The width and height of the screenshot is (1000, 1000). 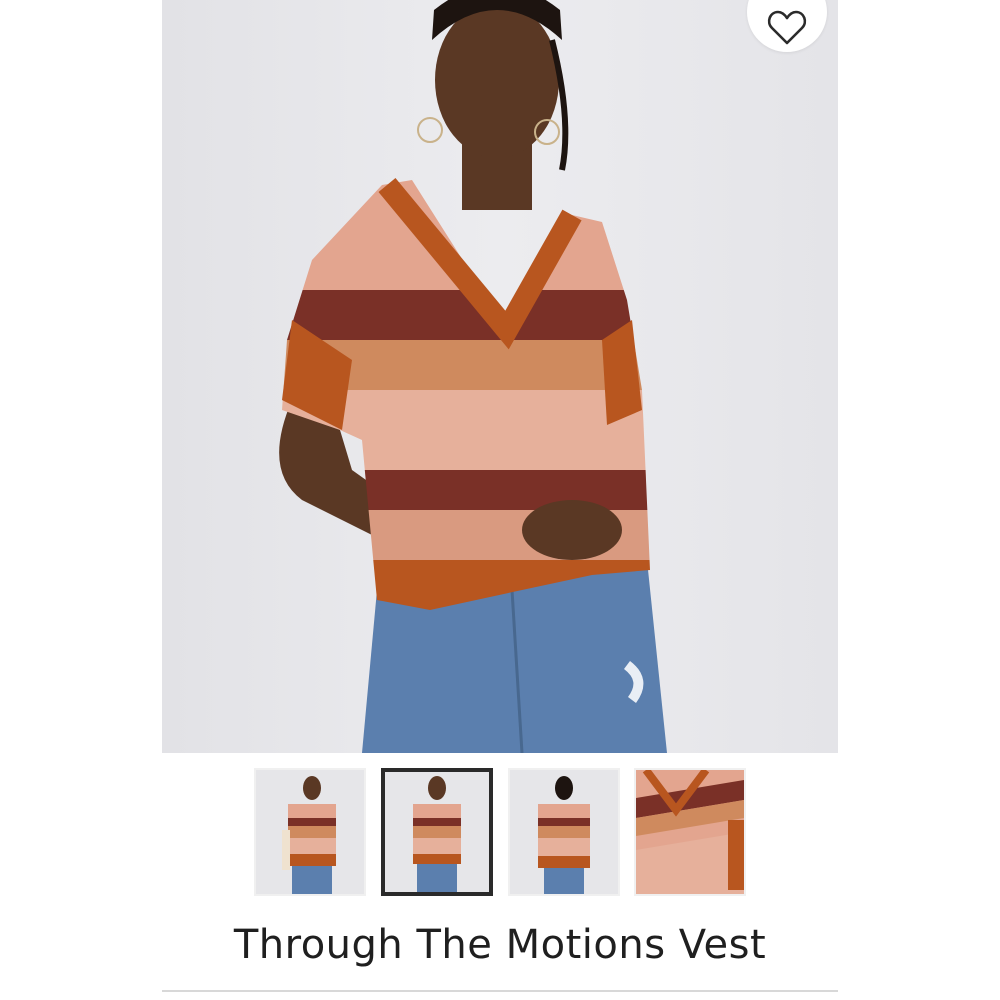 I want to click on thumbnail-4-image, so click(x=690, y=832).